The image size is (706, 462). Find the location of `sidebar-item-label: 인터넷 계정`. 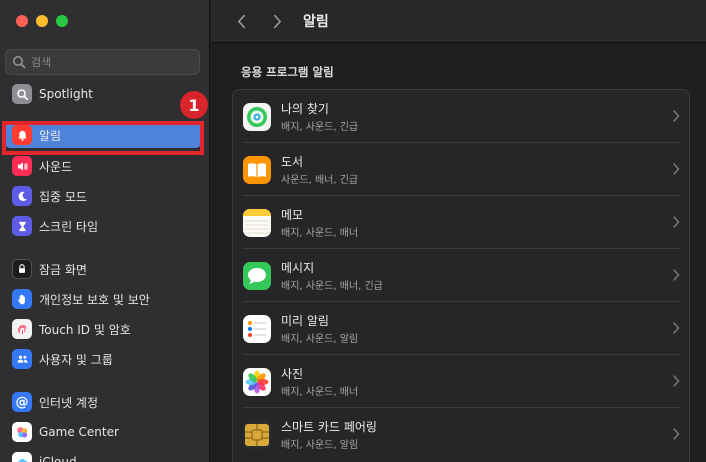

sidebar-item-label: 인터넷 계정 is located at coordinates (69, 402).